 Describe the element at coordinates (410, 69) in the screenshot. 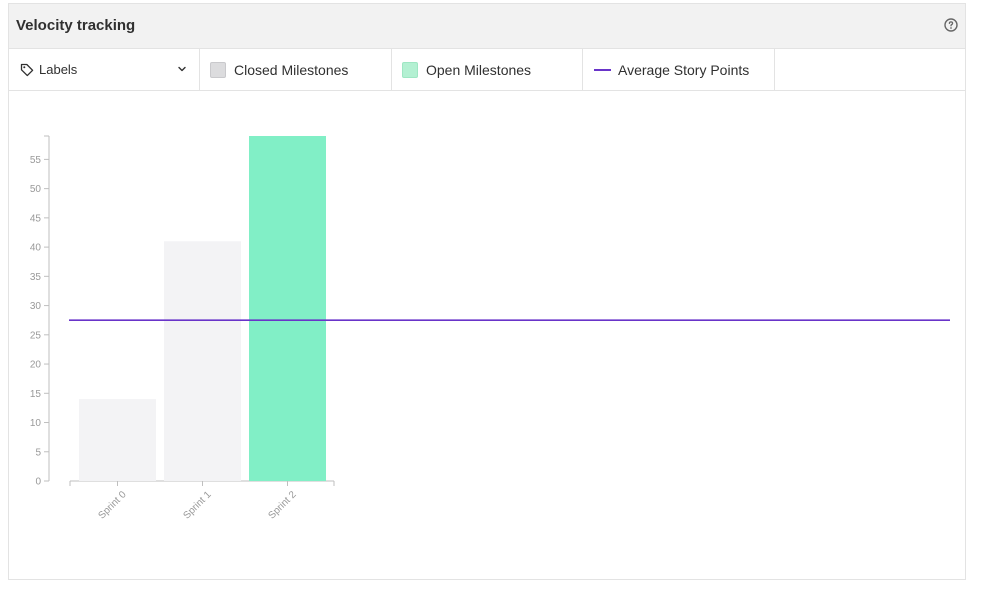

I see `legend-swatch-open` at that location.